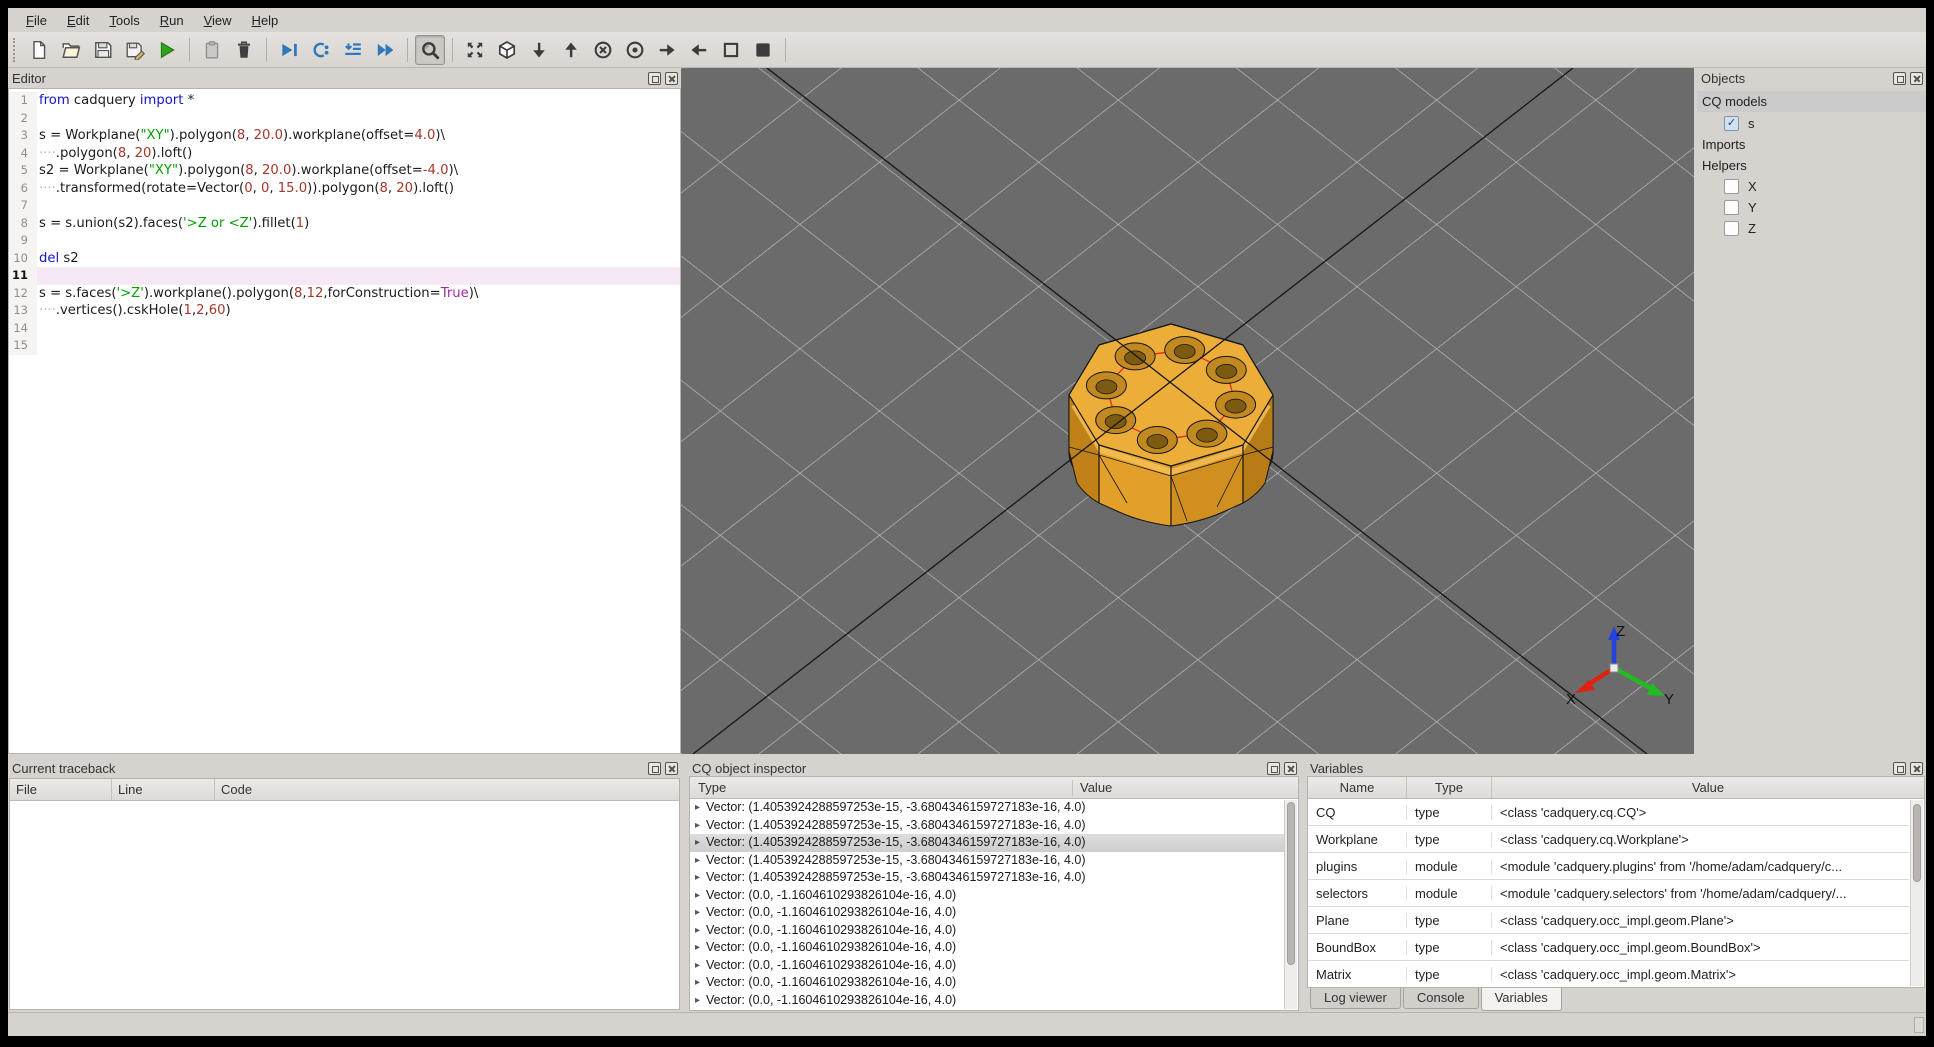 The height and width of the screenshot is (1047, 1934). I want to click on save-as-button, so click(135, 50).